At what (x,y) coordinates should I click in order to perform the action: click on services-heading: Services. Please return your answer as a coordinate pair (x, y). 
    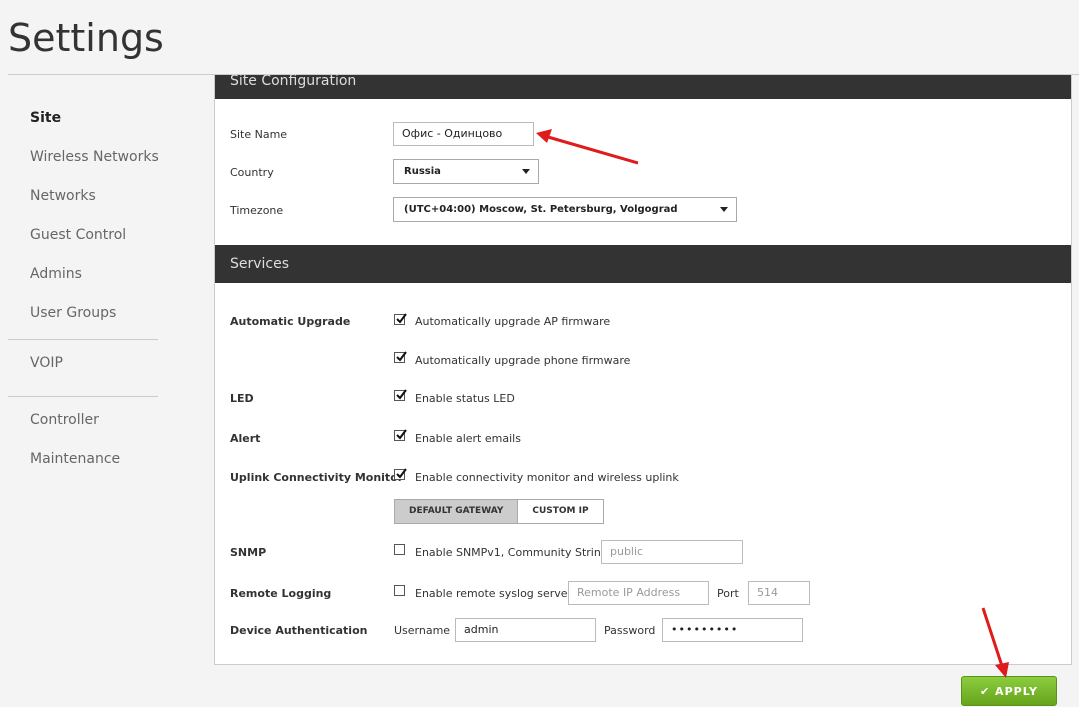
    Looking at the image, I should click on (643, 264).